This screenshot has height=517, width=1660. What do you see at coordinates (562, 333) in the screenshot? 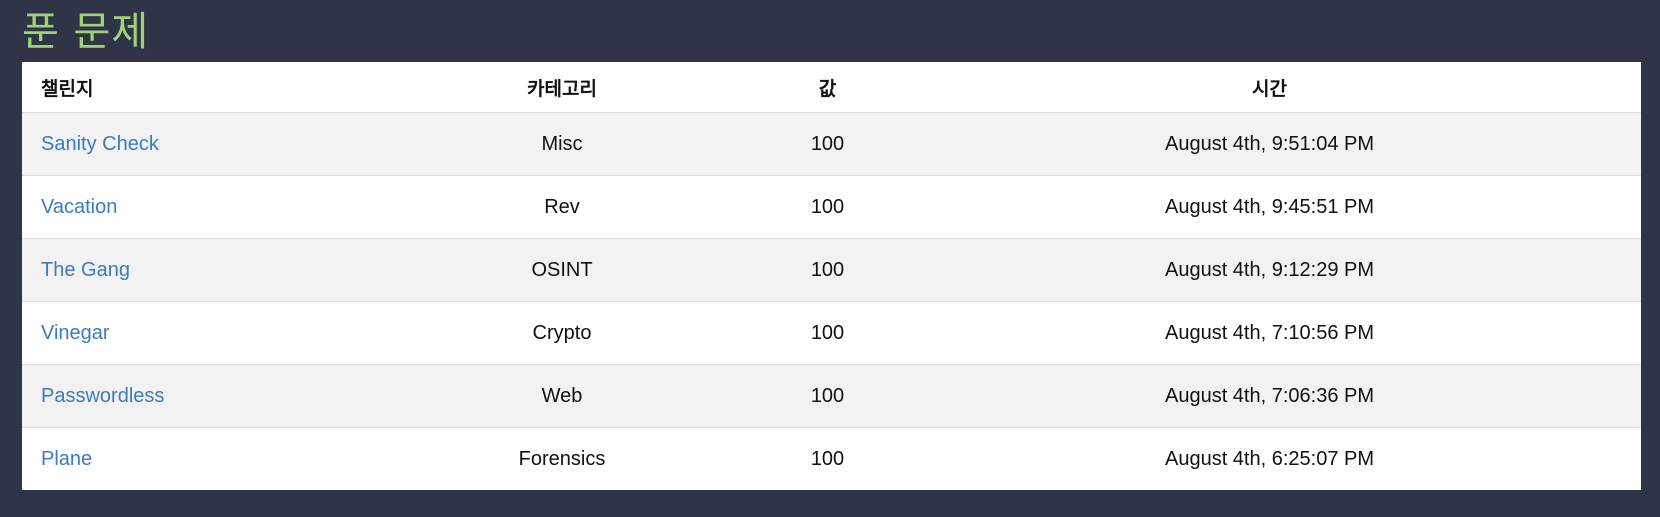
I see `category-cell: Crypto` at bounding box center [562, 333].